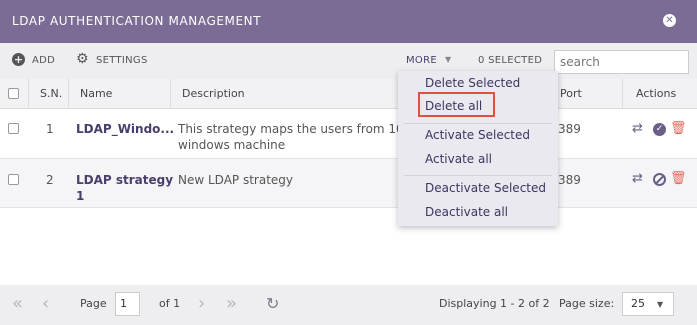  Describe the element at coordinates (272, 303) in the screenshot. I see `refresh-icon: ↻` at that location.